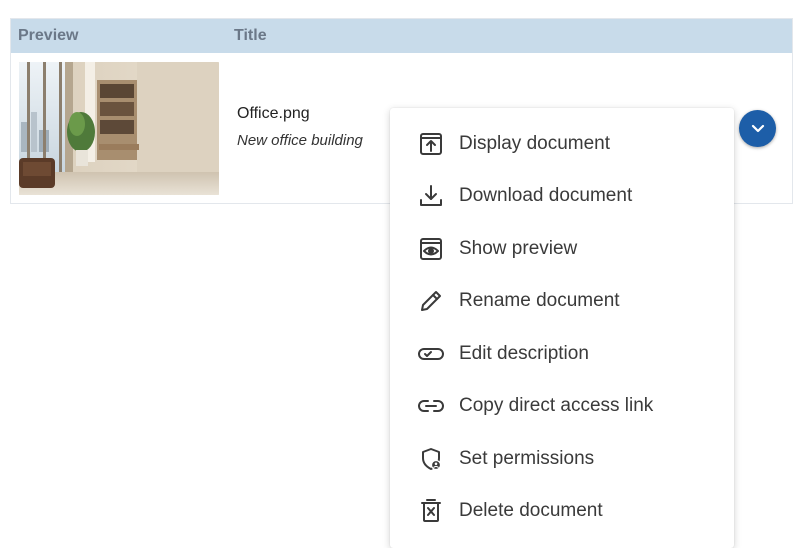 The width and height of the screenshot is (795, 548). I want to click on download-icon, so click(431, 196).